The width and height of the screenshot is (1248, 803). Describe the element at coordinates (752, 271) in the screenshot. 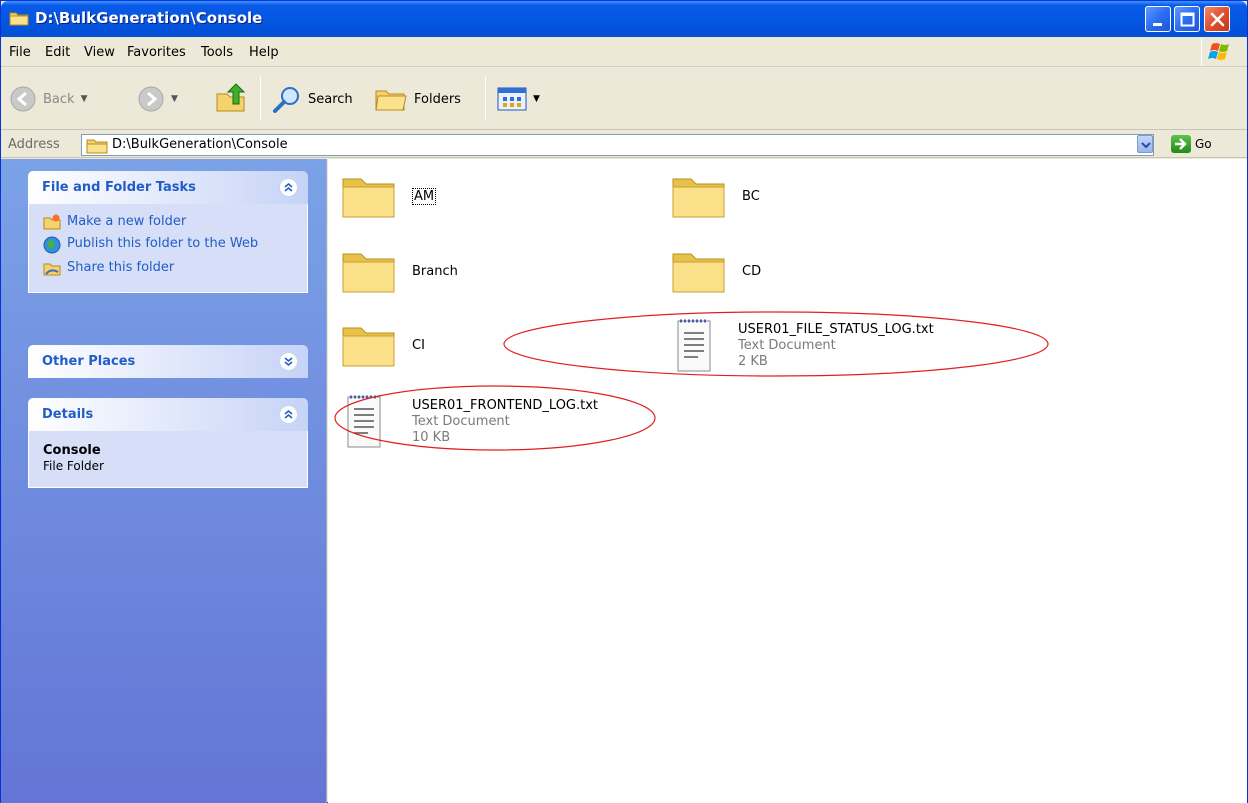

I see `file-name: CD` at that location.